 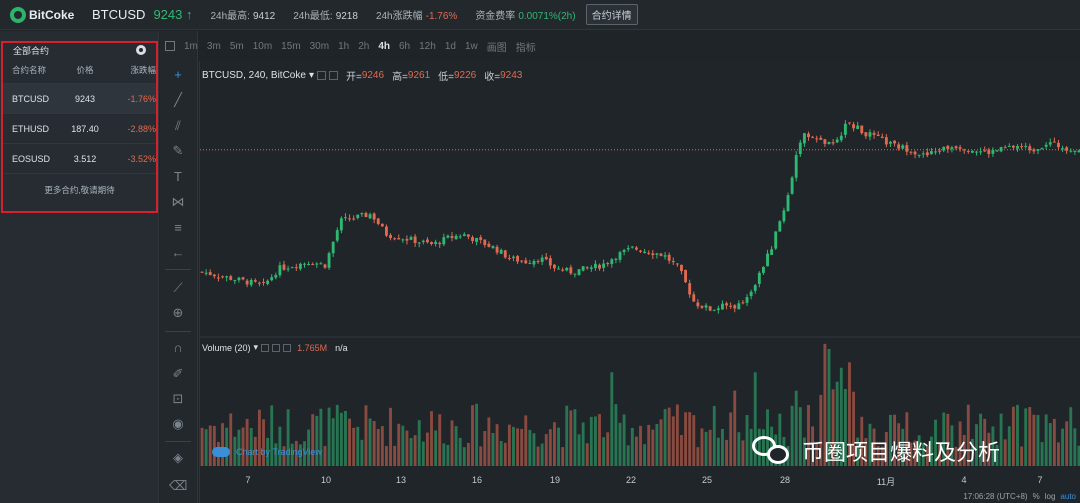 I want to click on timeframe-10m: 10m, so click(x=262, y=46).